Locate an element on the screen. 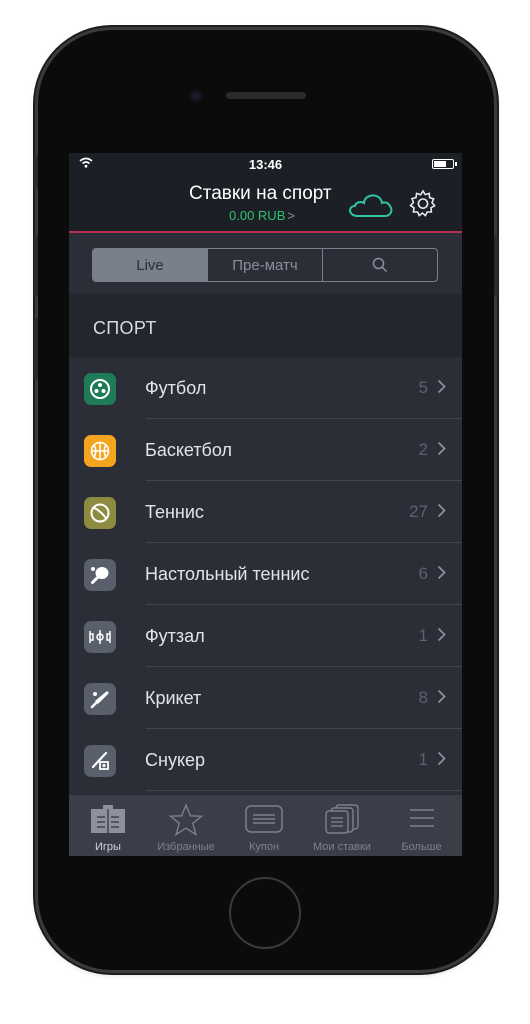 The image size is (530, 1024). sport-item-football: Футбол 5 is located at coordinates (265, 388).